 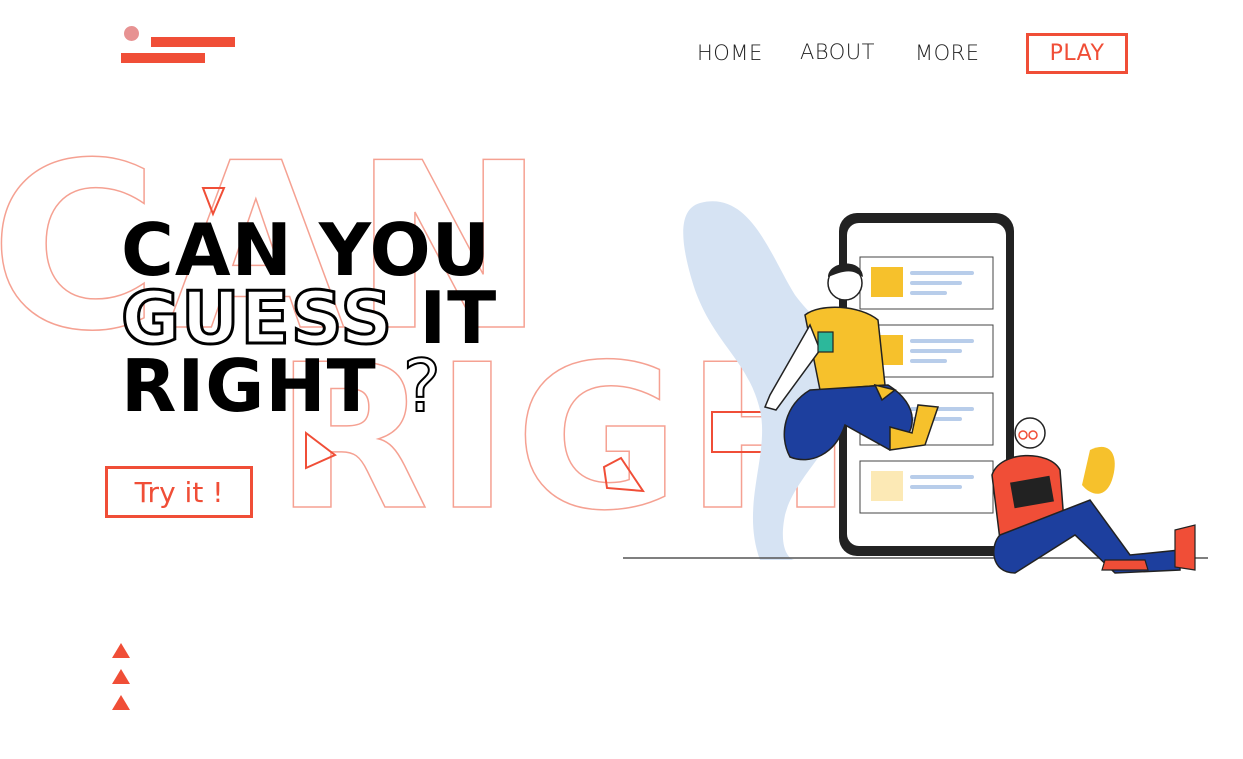 What do you see at coordinates (249, 386) in the screenshot?
I see `headline-right: RIGHT` at bounding box center [249, 386].